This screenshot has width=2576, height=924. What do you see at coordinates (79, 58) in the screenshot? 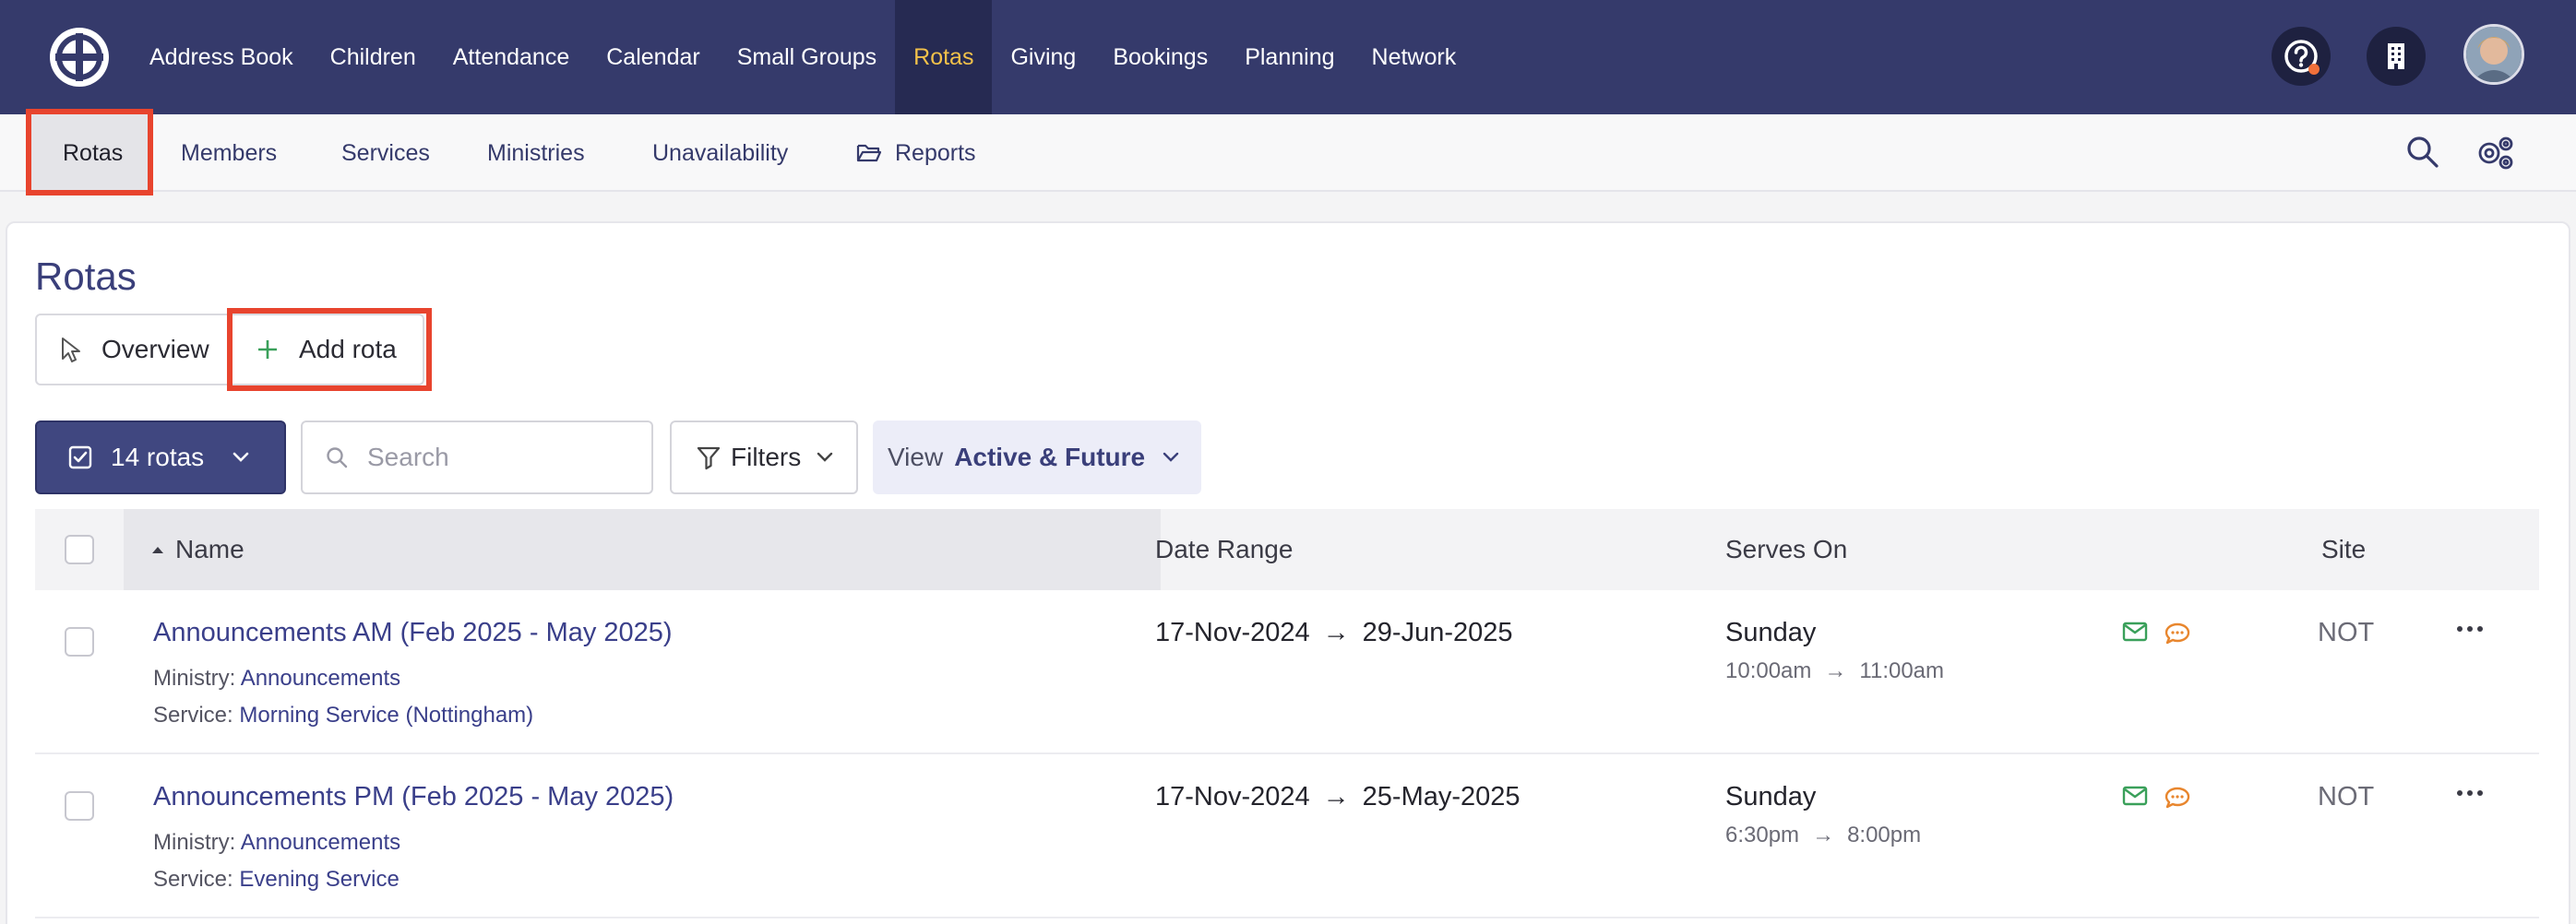
I see `app-logo-icon` at bounding box center [79, 58].